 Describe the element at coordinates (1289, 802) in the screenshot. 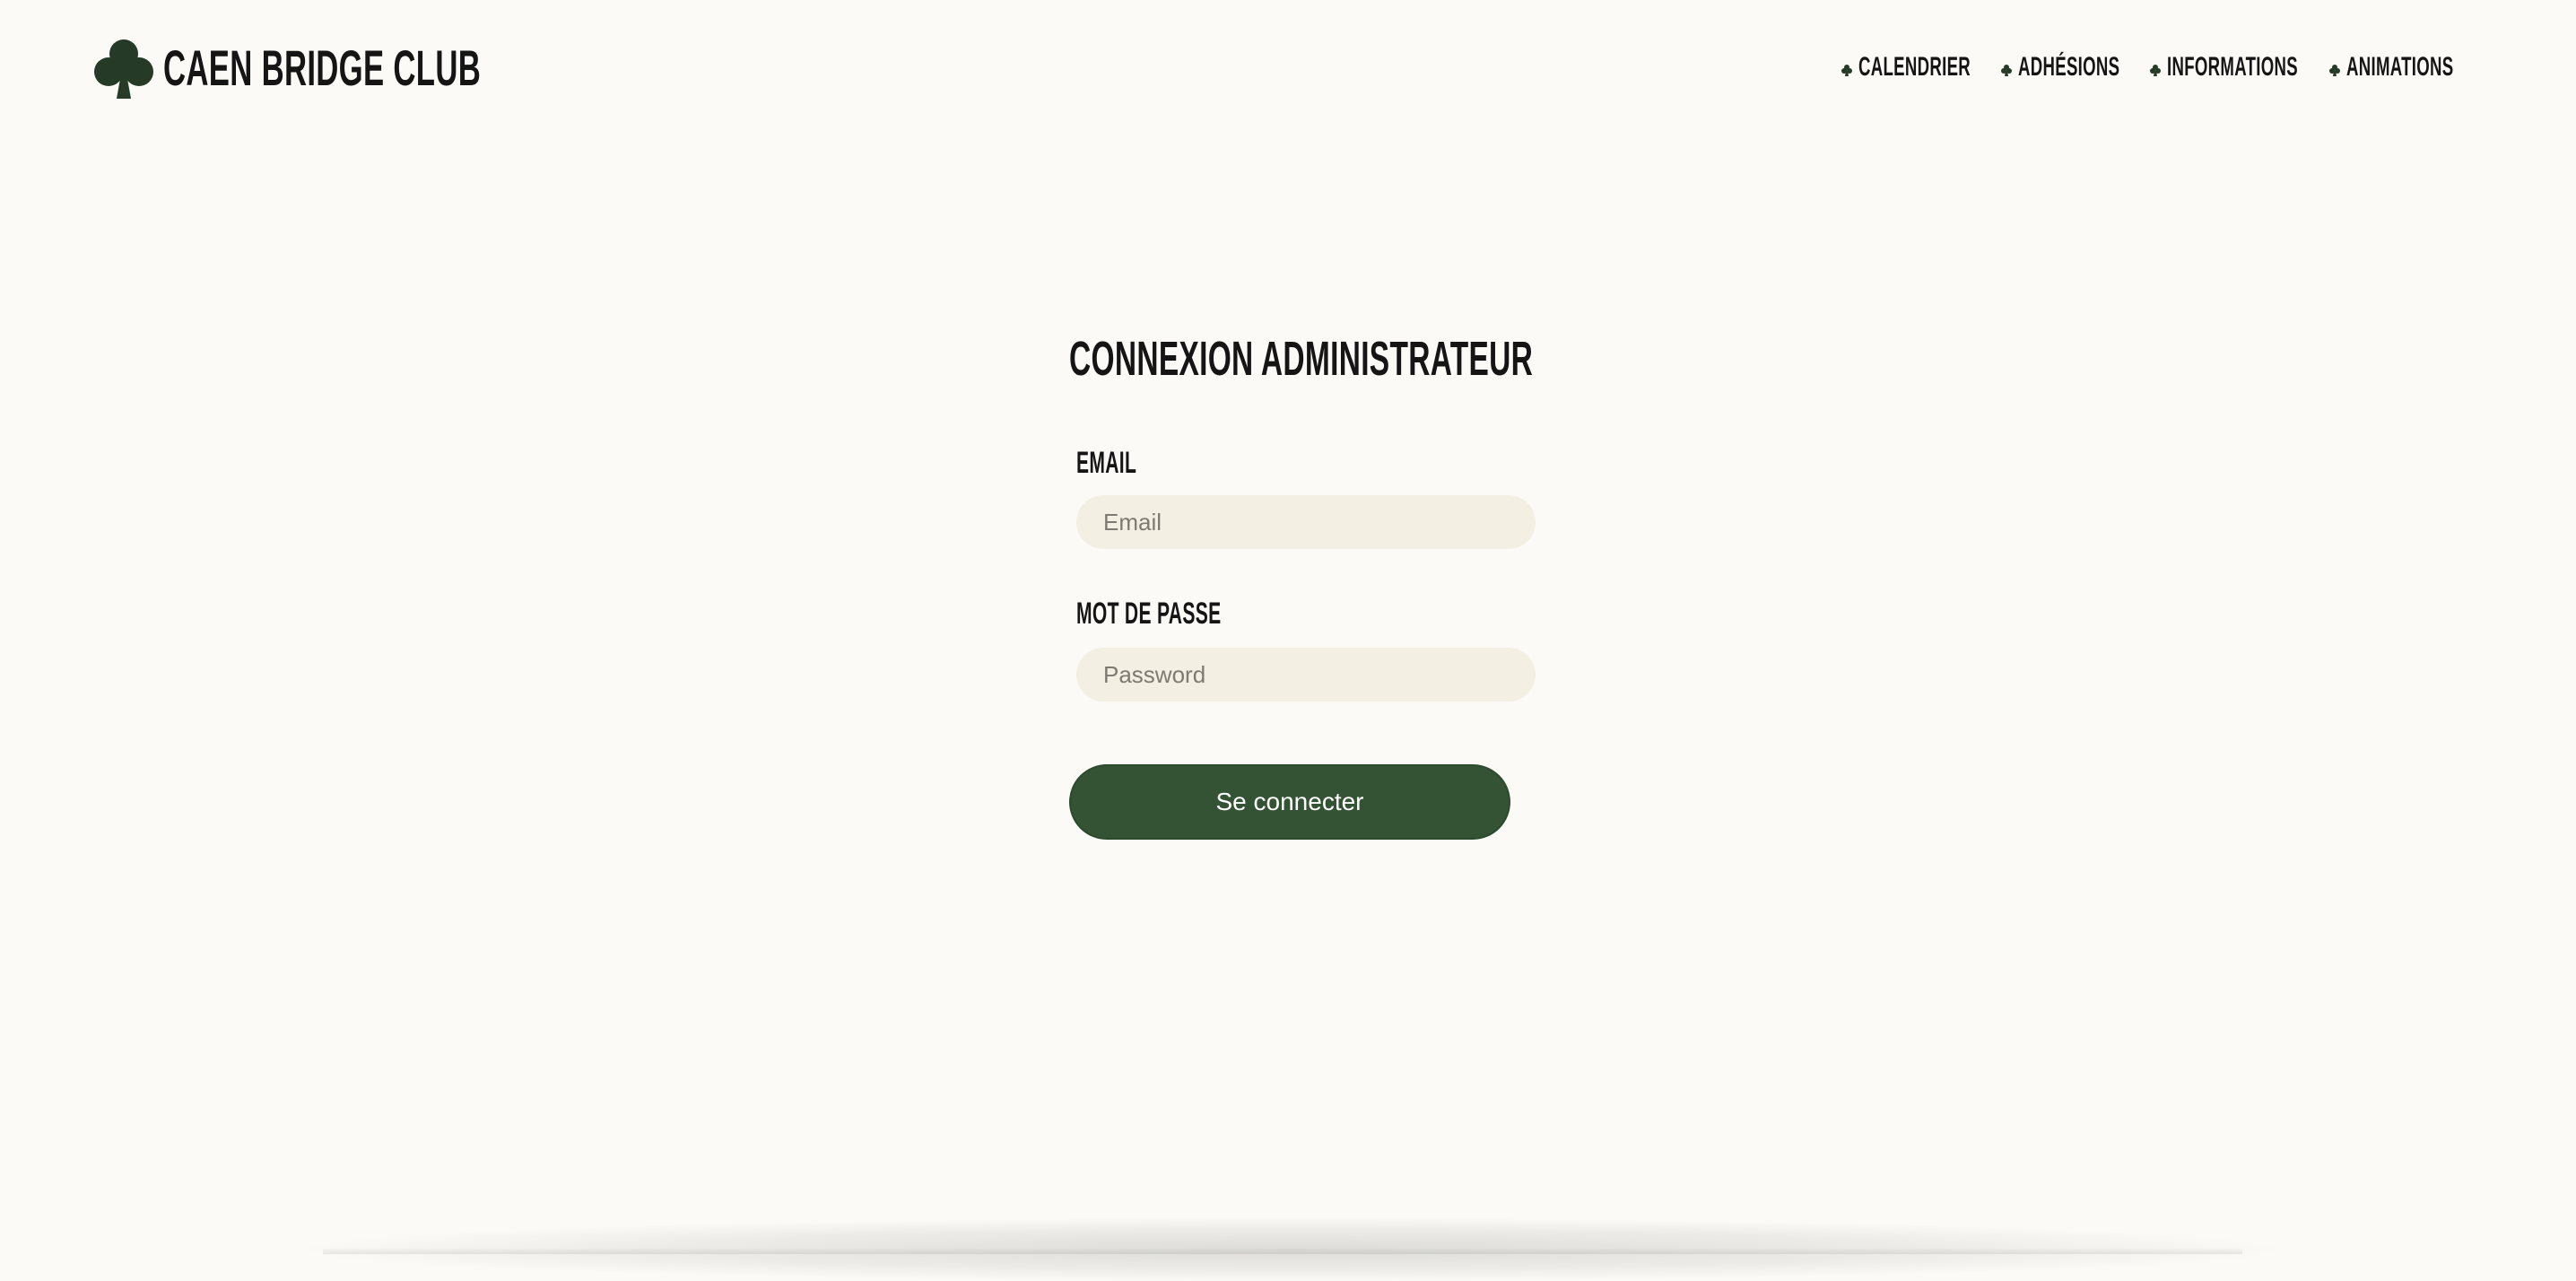

I see `login-submit-button: Se connecter` at that location.